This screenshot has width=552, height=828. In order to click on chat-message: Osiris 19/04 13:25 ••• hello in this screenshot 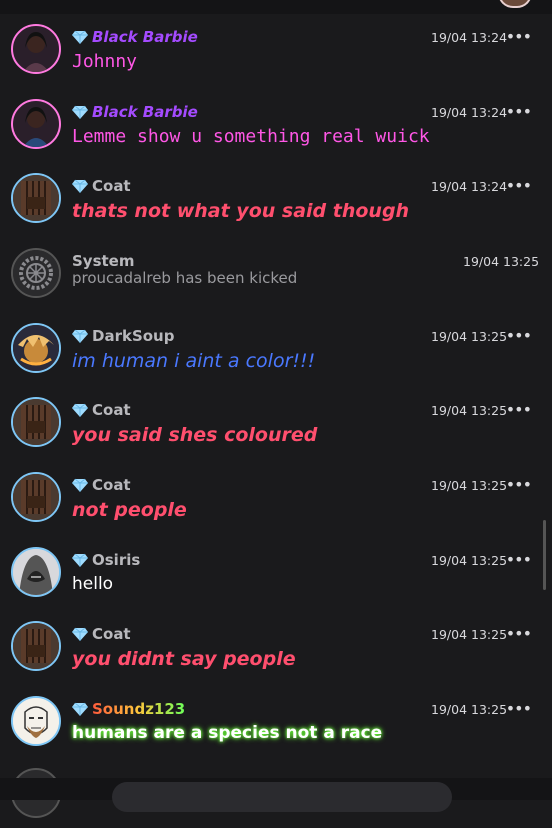, I will do `click(276, 567)`.